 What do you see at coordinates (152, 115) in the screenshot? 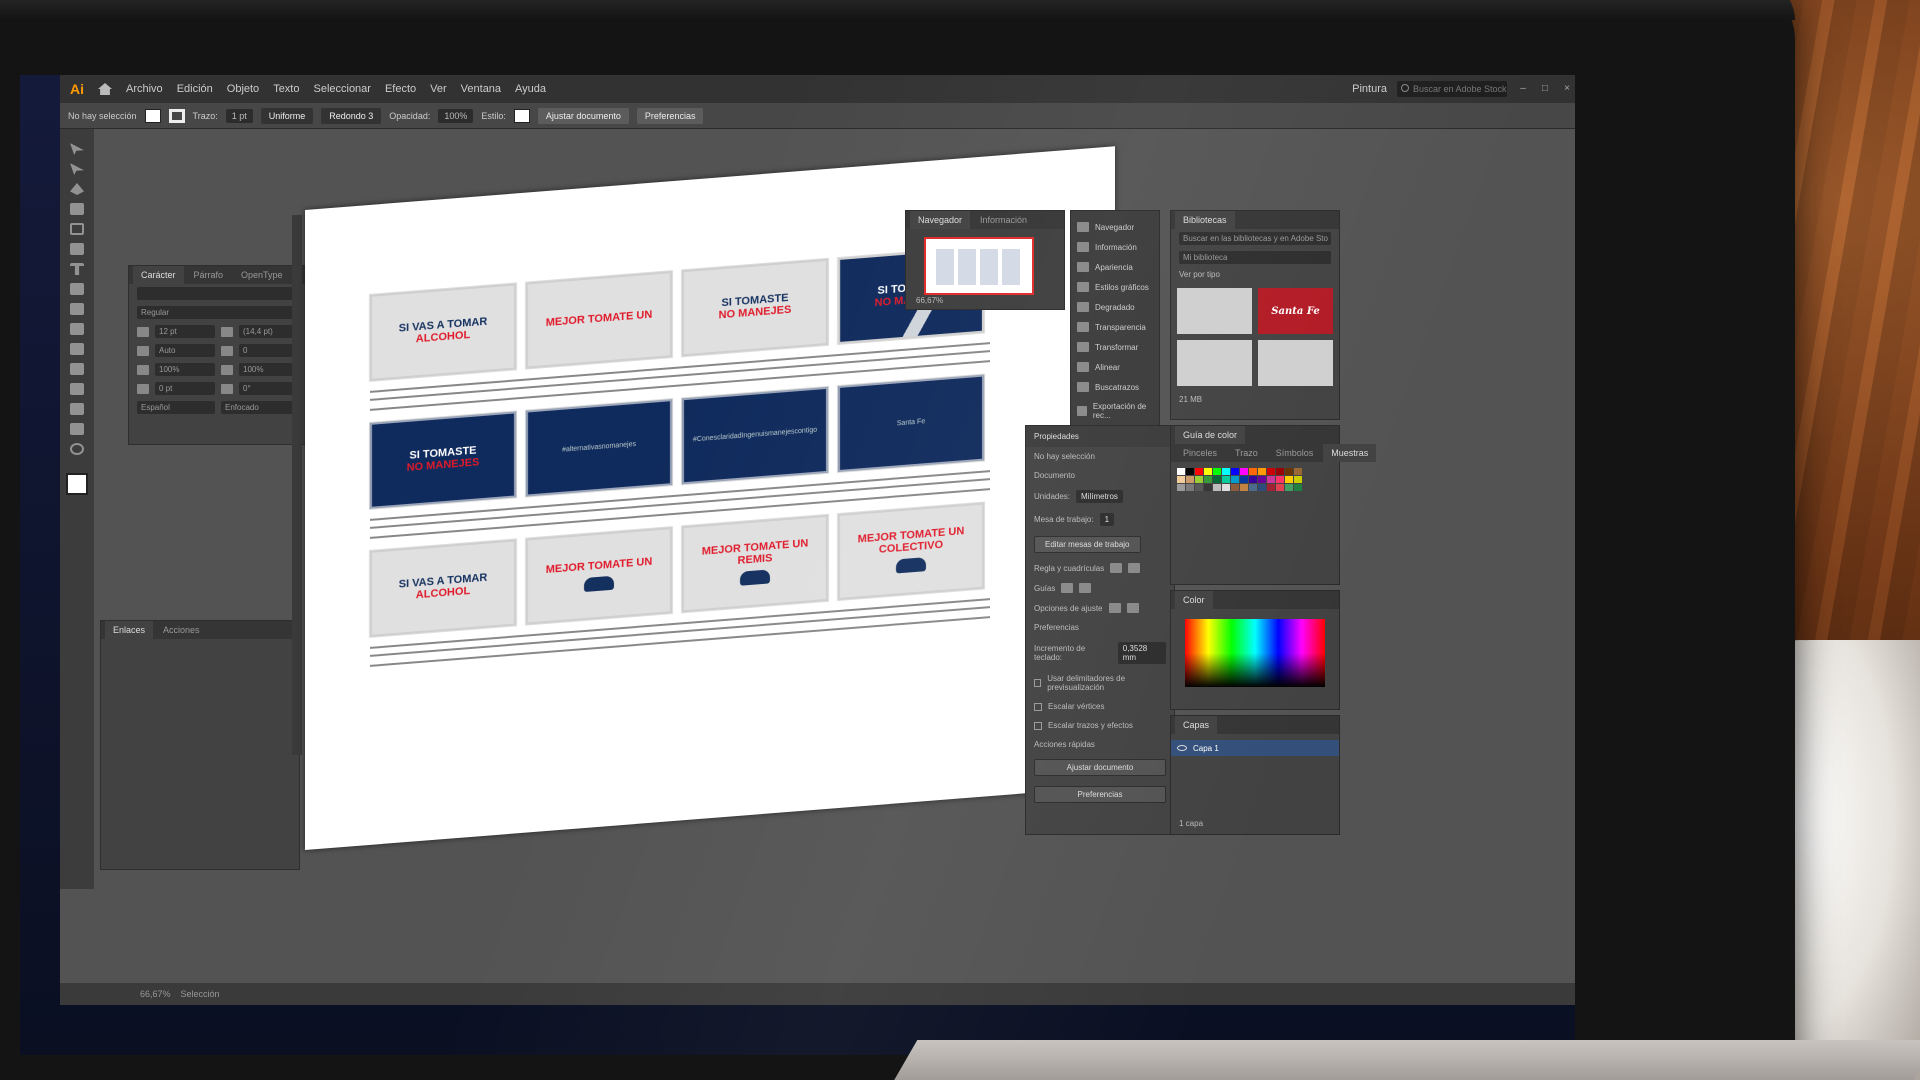
I see `fill-swatch` at bounding box center [152, 115].